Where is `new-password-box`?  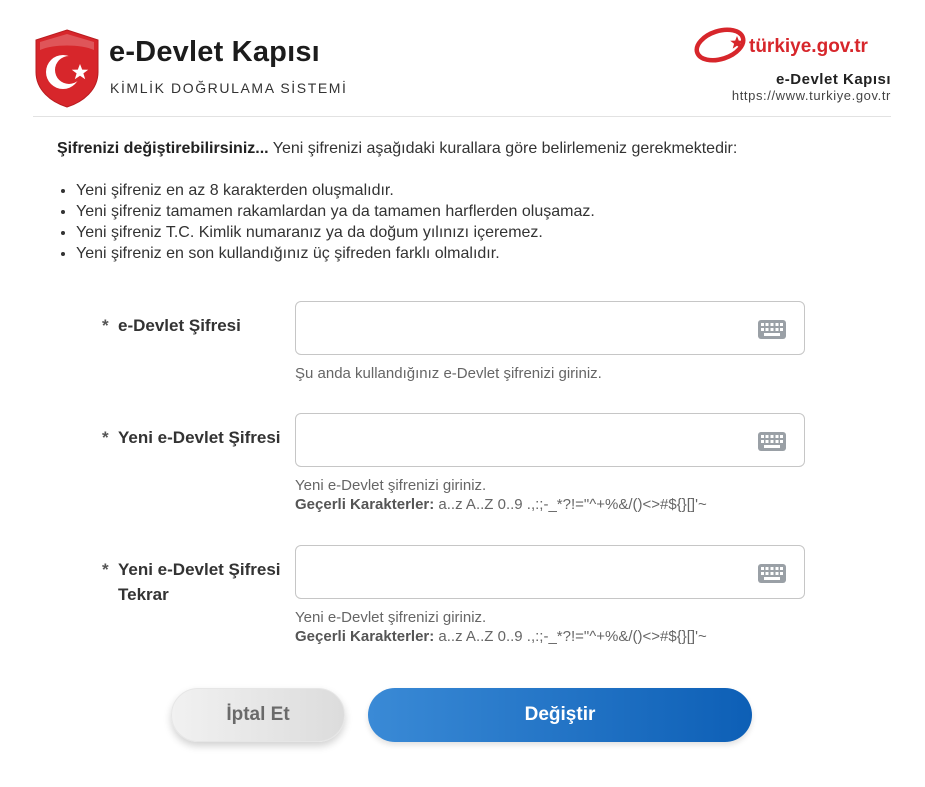 new-password-box is located at coordinates (550, 440).